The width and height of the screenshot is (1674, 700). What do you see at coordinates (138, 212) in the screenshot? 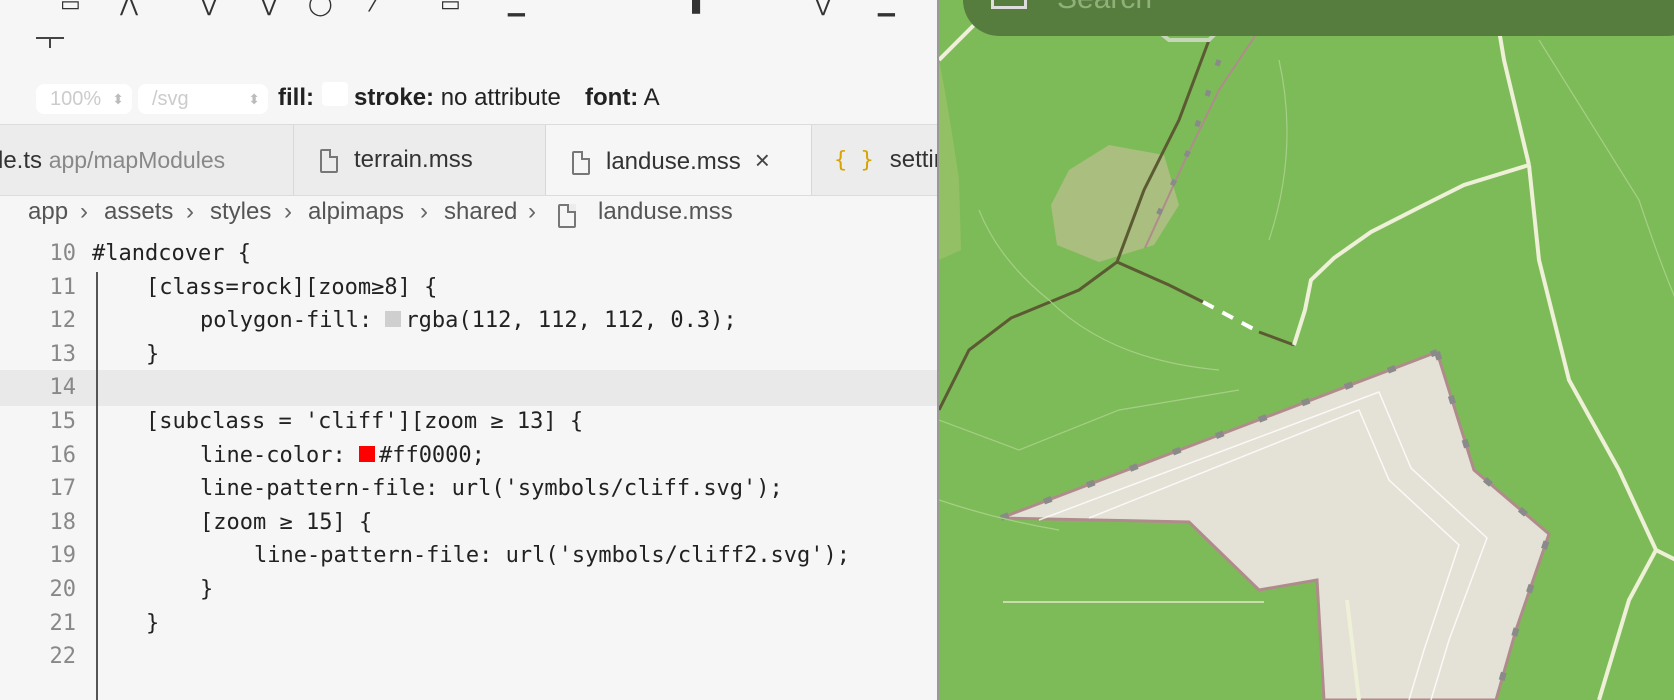
I see `breadcrumb-item: assets` at bounding box center [138, 212].